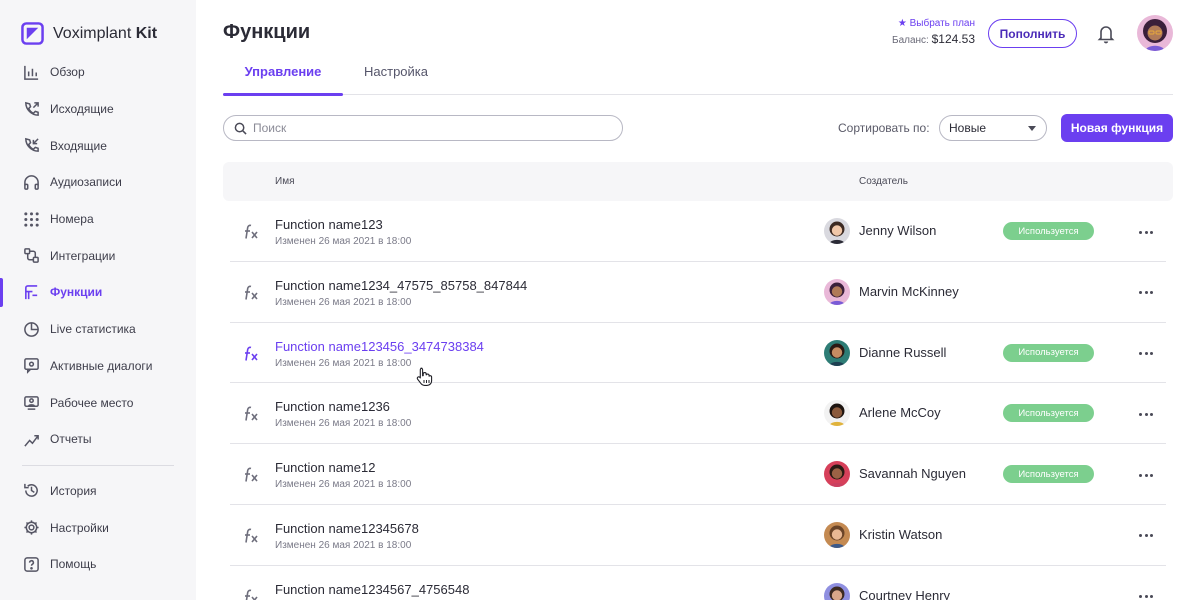  Describe the element at coordinates (423, 128) in the screenshot. I see `search-input` at that location.